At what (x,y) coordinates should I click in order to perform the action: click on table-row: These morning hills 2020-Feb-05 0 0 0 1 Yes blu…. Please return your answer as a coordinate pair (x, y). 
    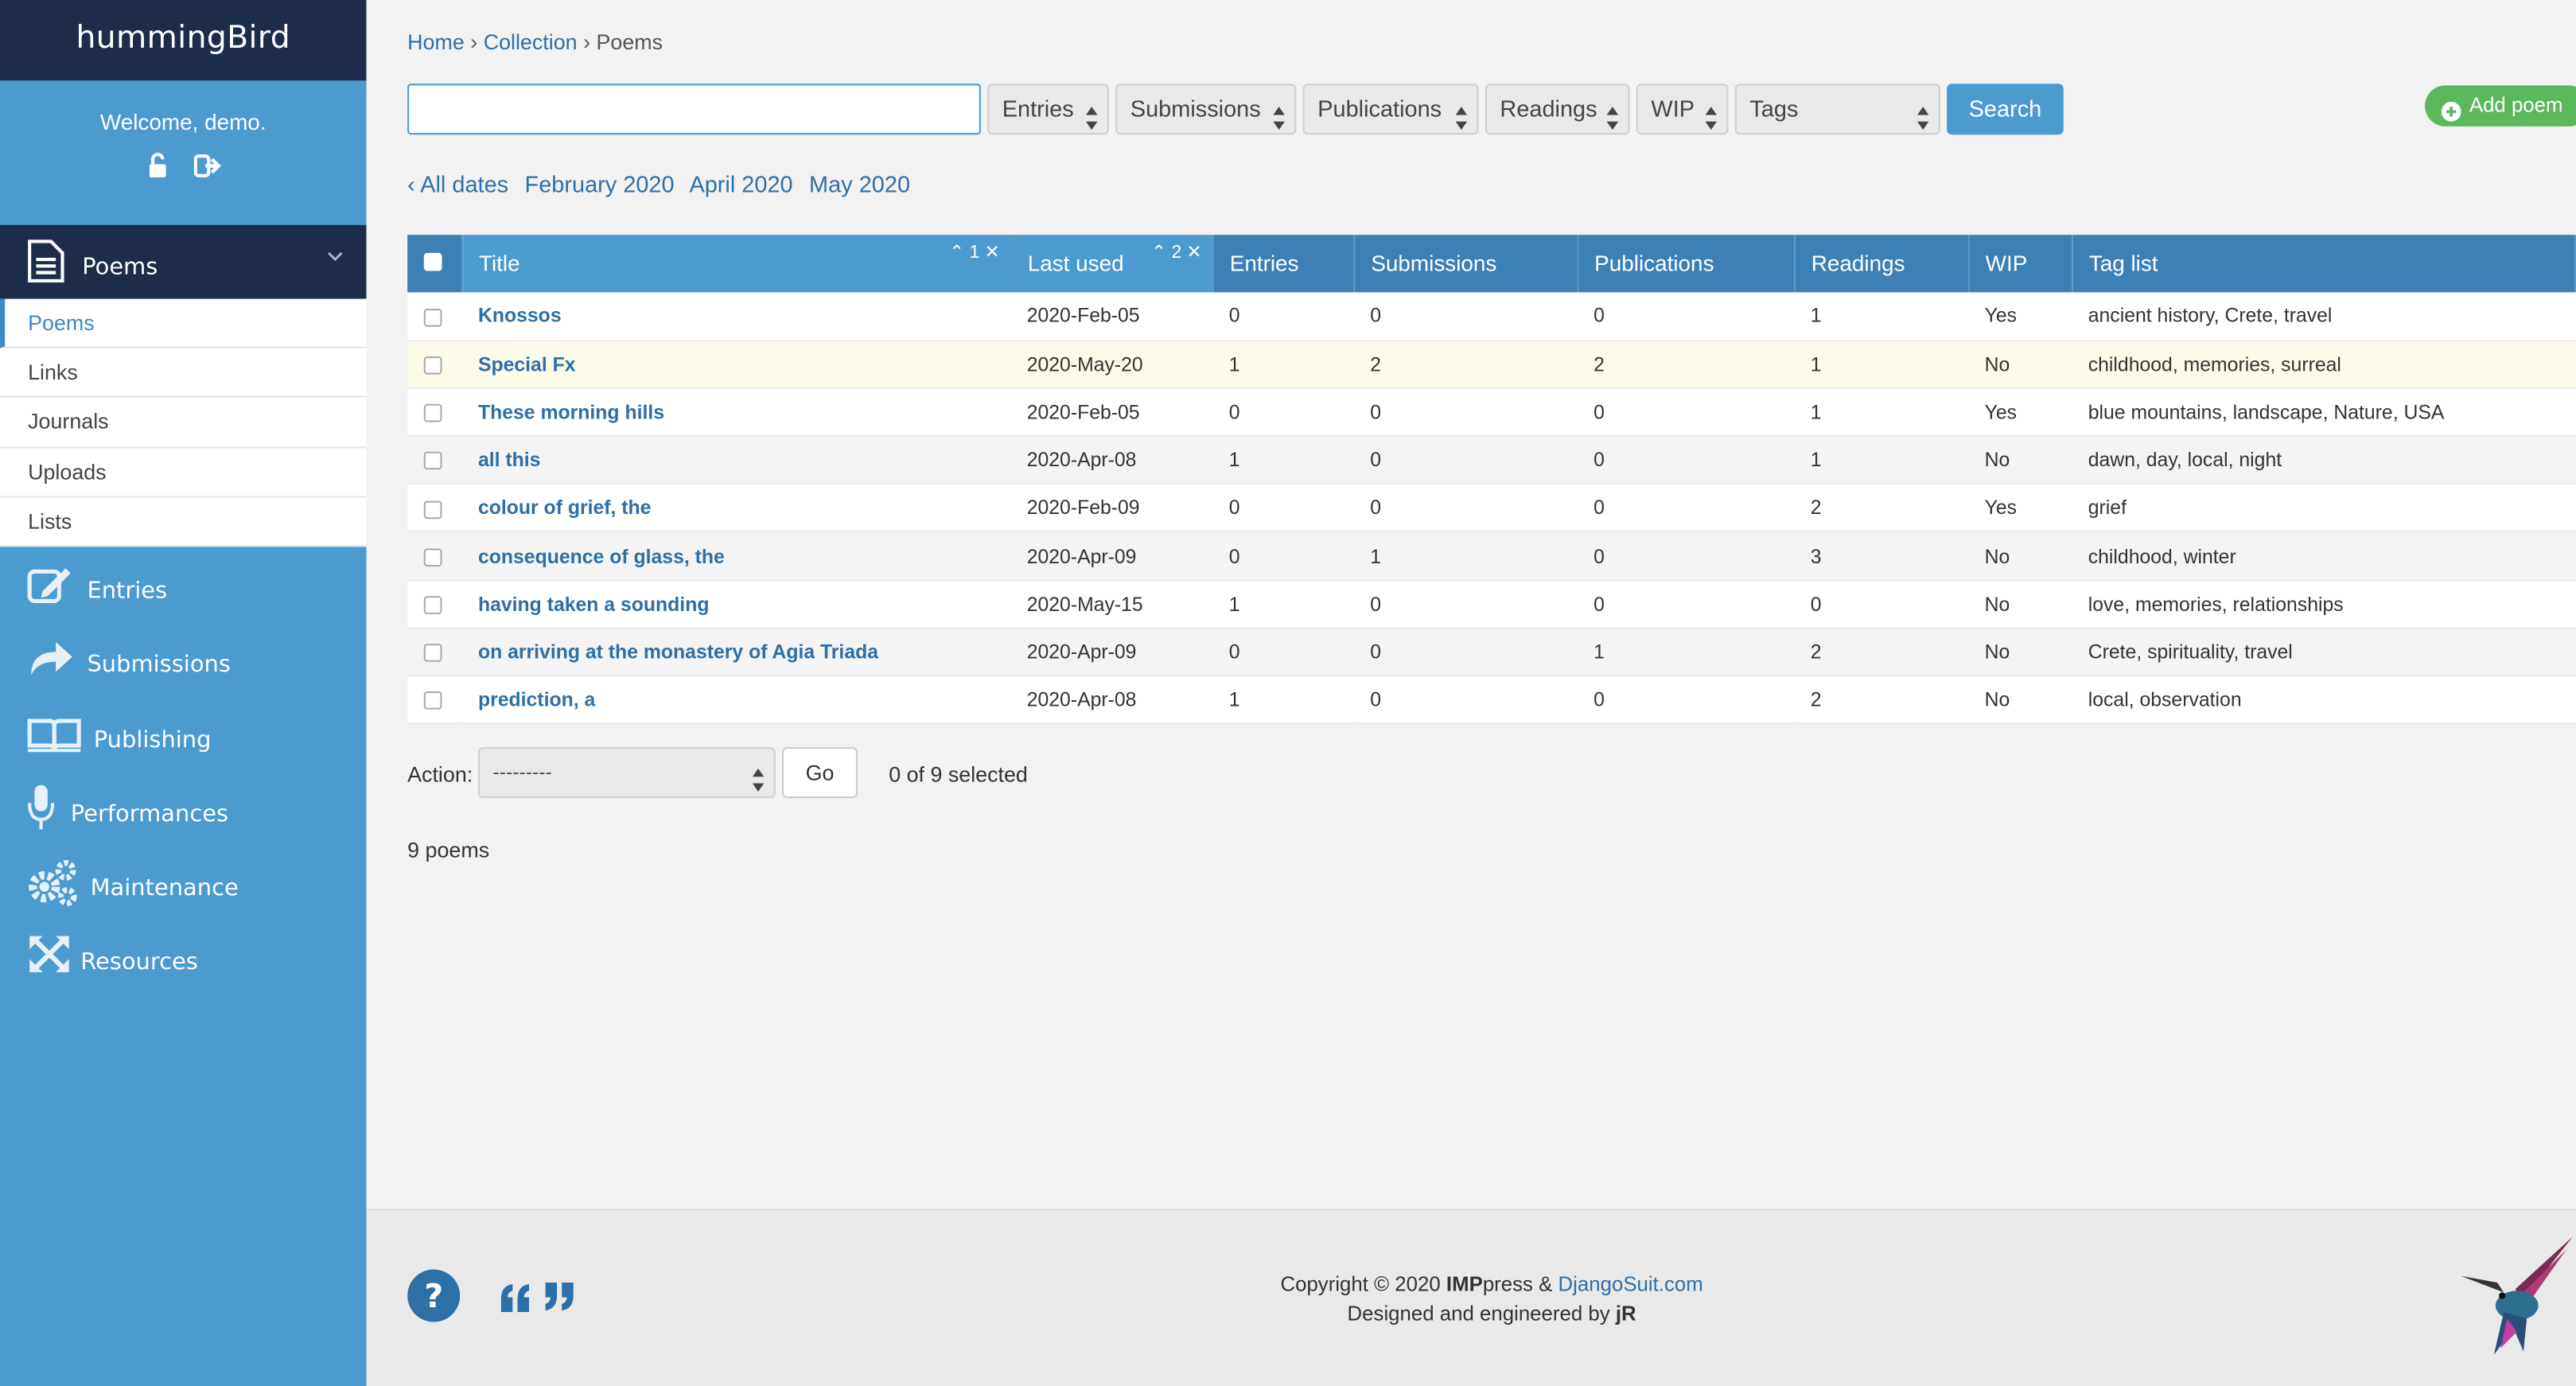
    Looking at the image, I should click on (1492, 412).